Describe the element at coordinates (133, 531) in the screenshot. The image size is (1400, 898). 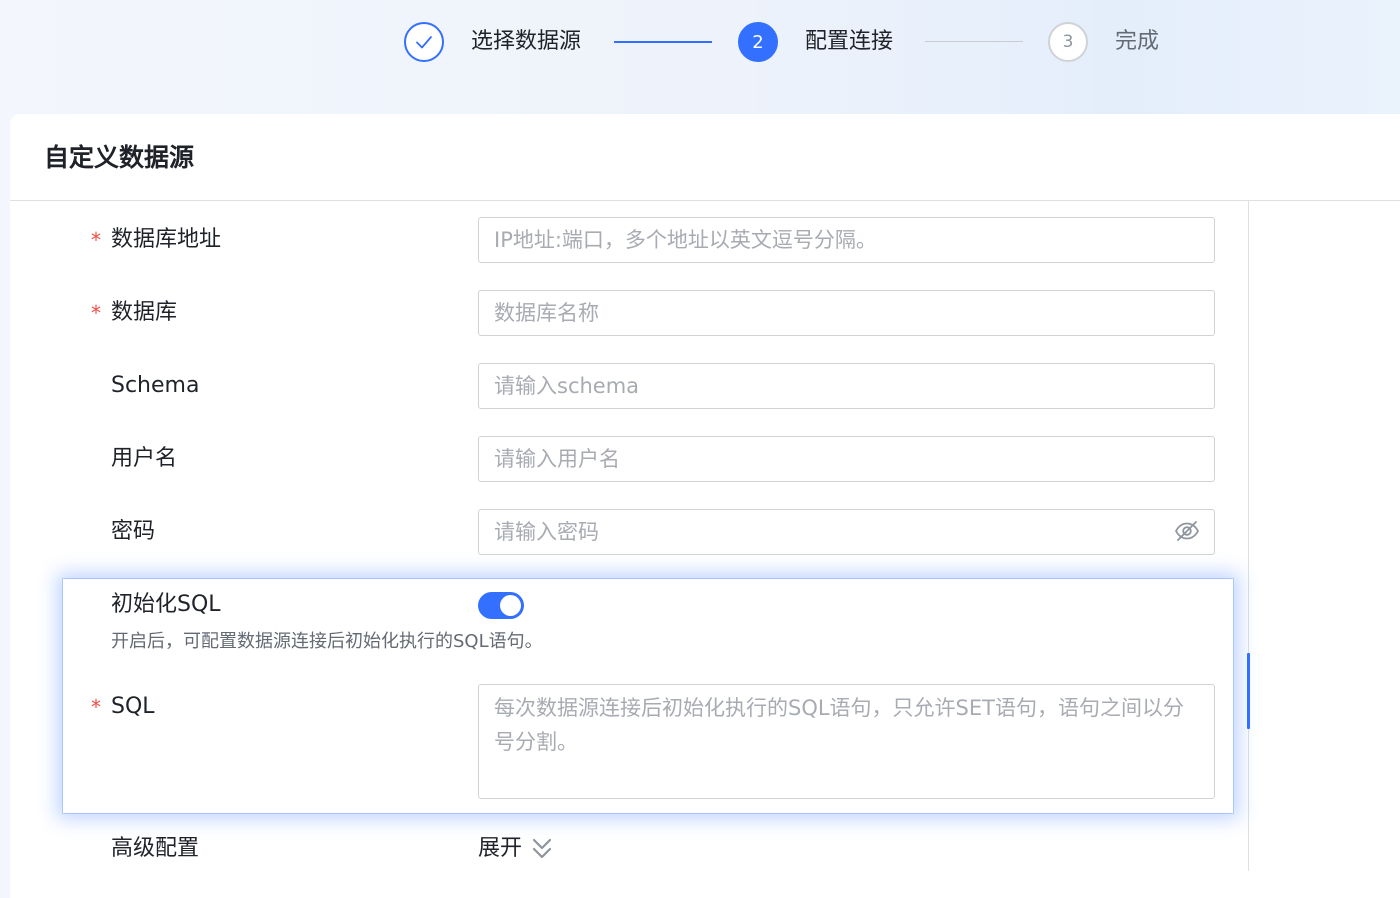
I see `password-label: 密码` at that location.